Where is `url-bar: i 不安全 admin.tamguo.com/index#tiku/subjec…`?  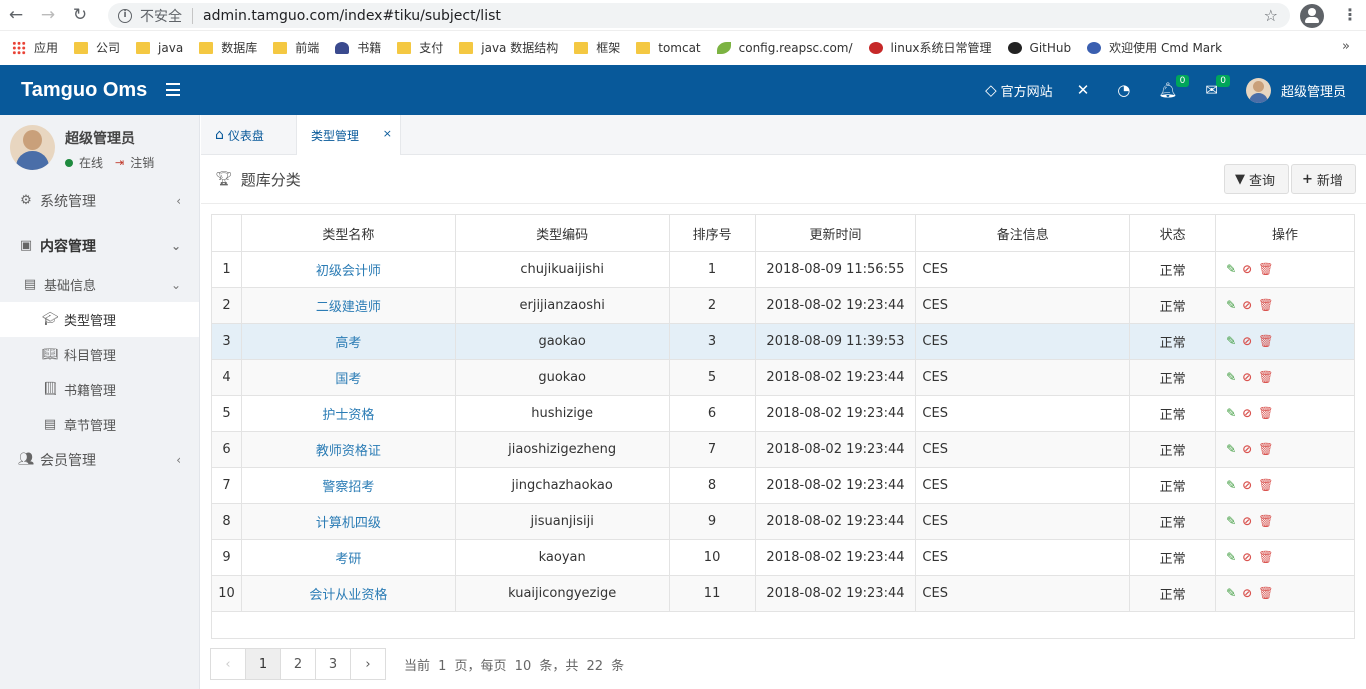
url-bar: i 不安全 admin.tamguo.com/index#tiku/subjec… is located at coordinates (699, 15).